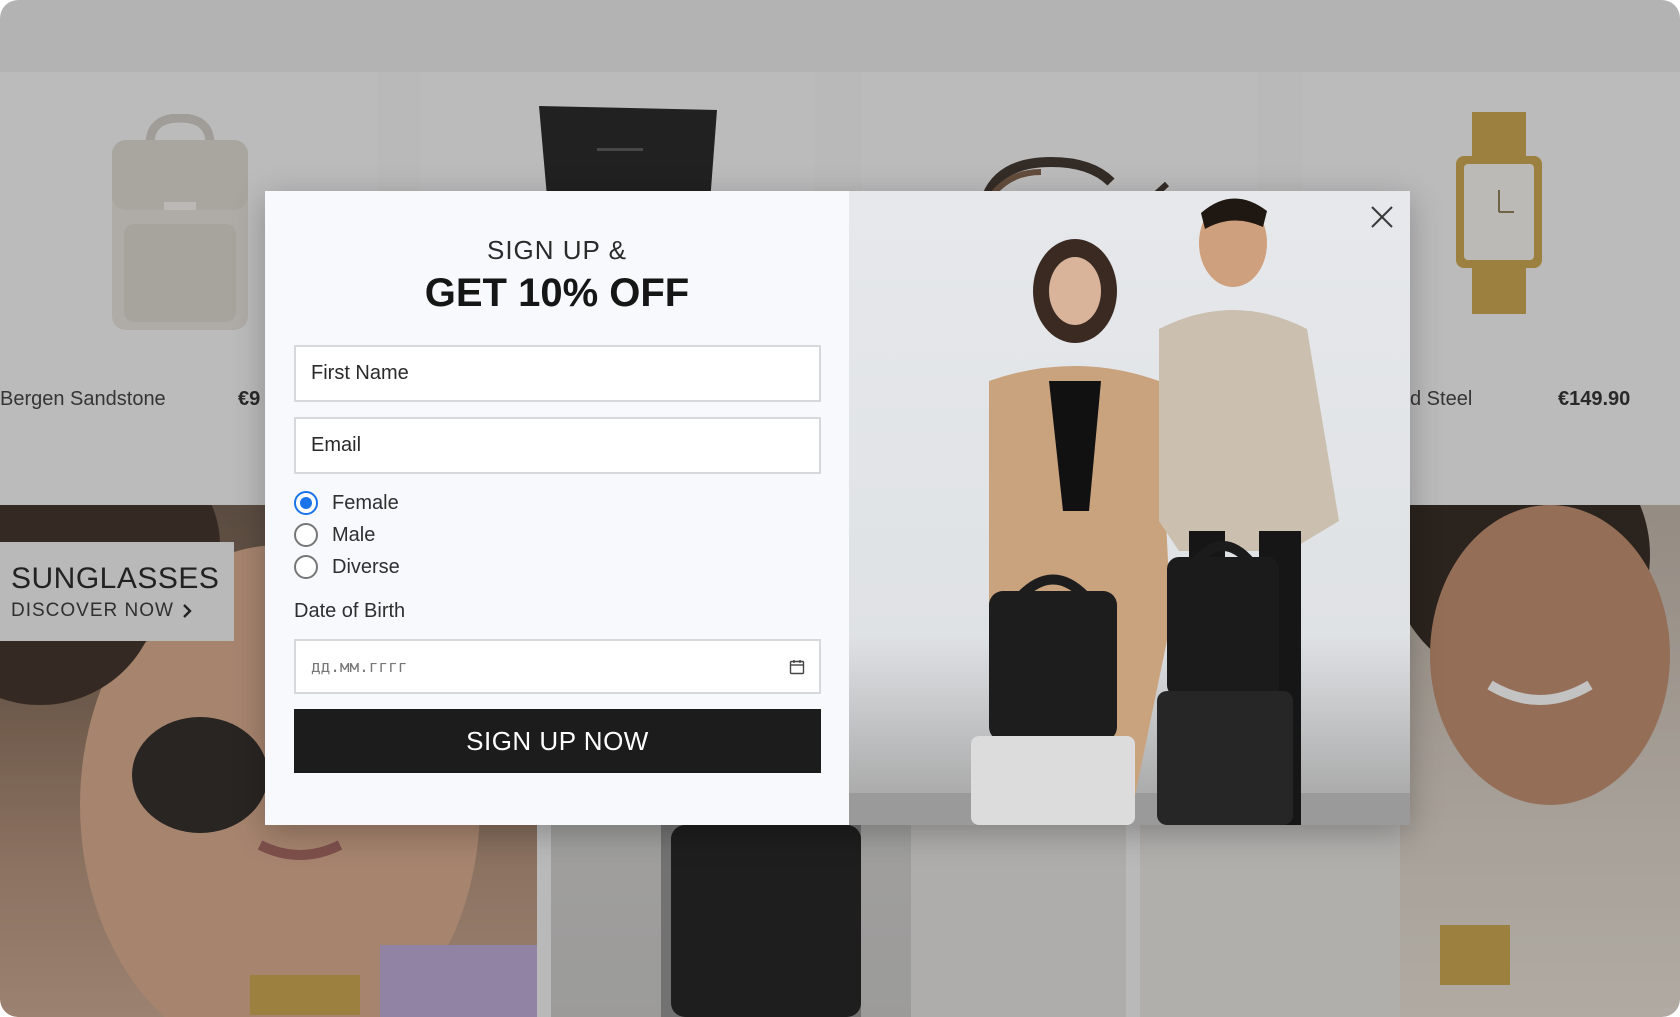 The image size is (1680, 1017). What do you see at coordinates (557, 741) in the screenshot?
I see `sign-up-now-button: SIGN UP NOW` at bounding box center [557, 741].